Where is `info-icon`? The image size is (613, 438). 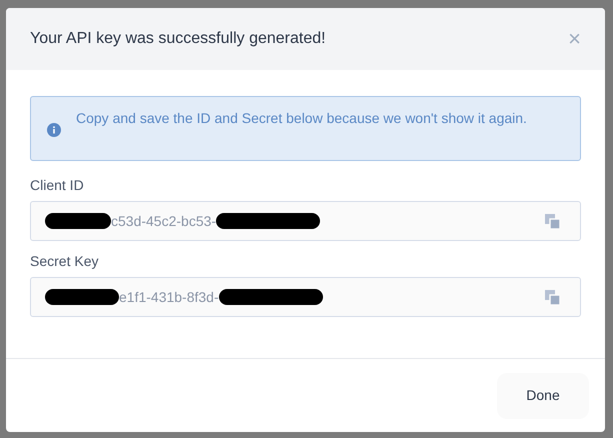 info-icon is located at coordinates (54, 130).